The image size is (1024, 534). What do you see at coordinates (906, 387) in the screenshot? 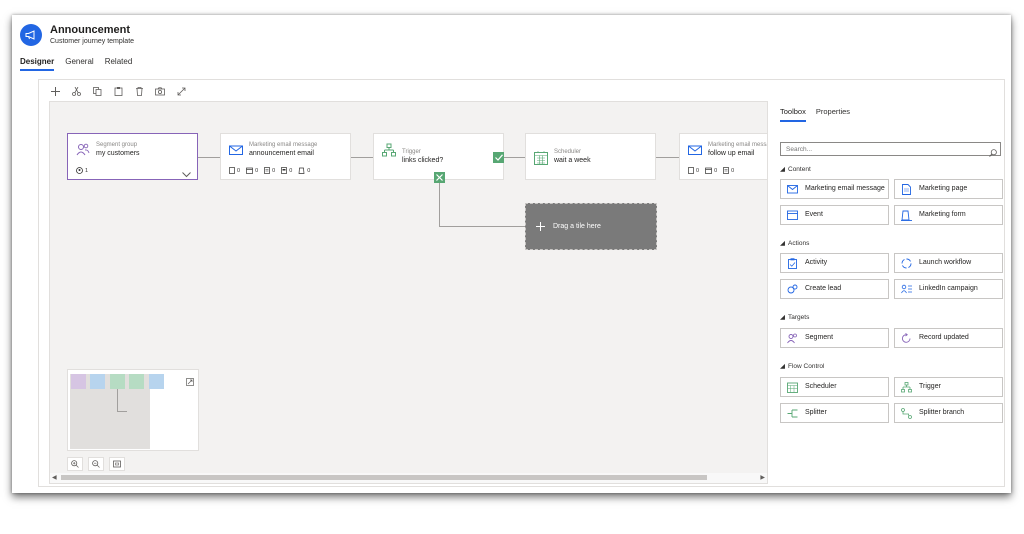
I see `trigger-icon` at bounding box center [906, 387].